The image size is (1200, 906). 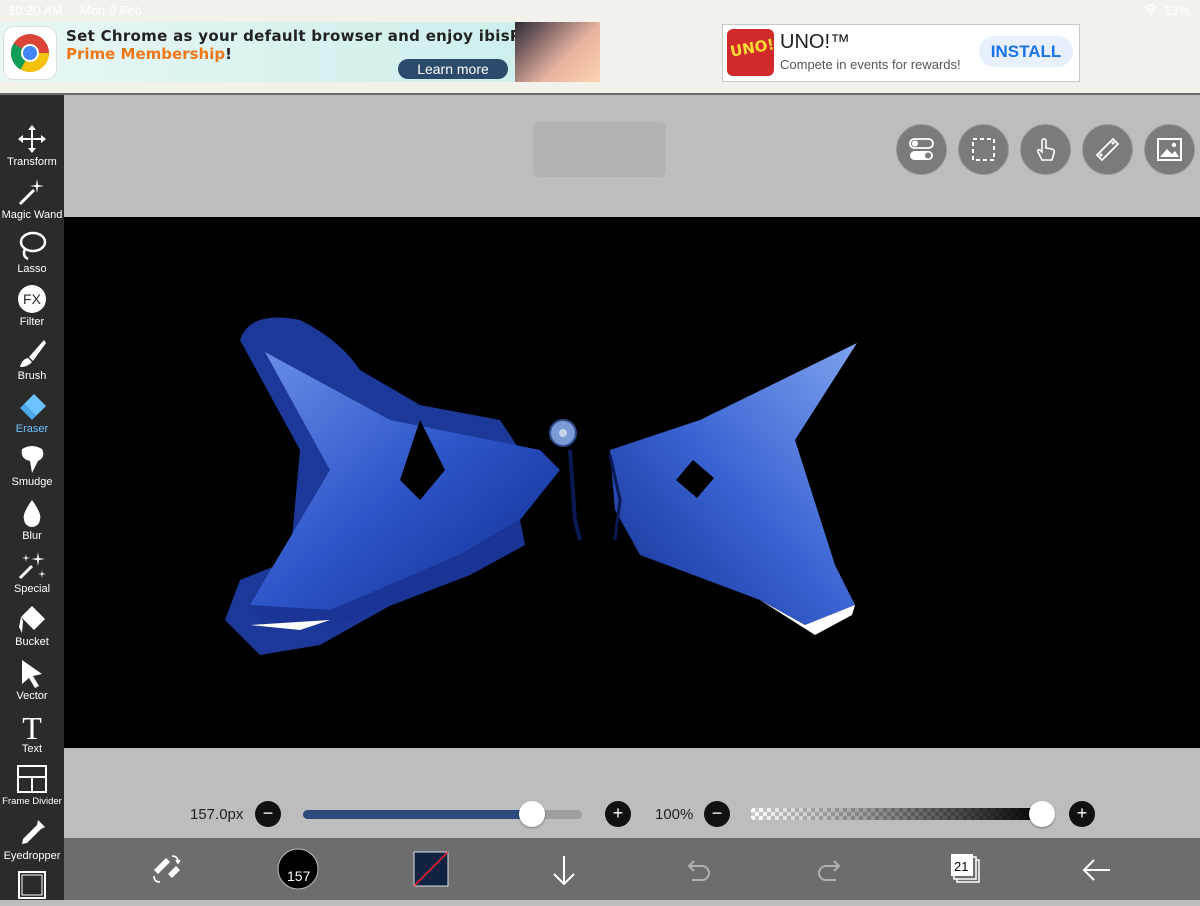 What do you see at coordinates (299, 876) in the screenshot?
I see `brush-size-badge: 157` at bounding box center [299, 876].